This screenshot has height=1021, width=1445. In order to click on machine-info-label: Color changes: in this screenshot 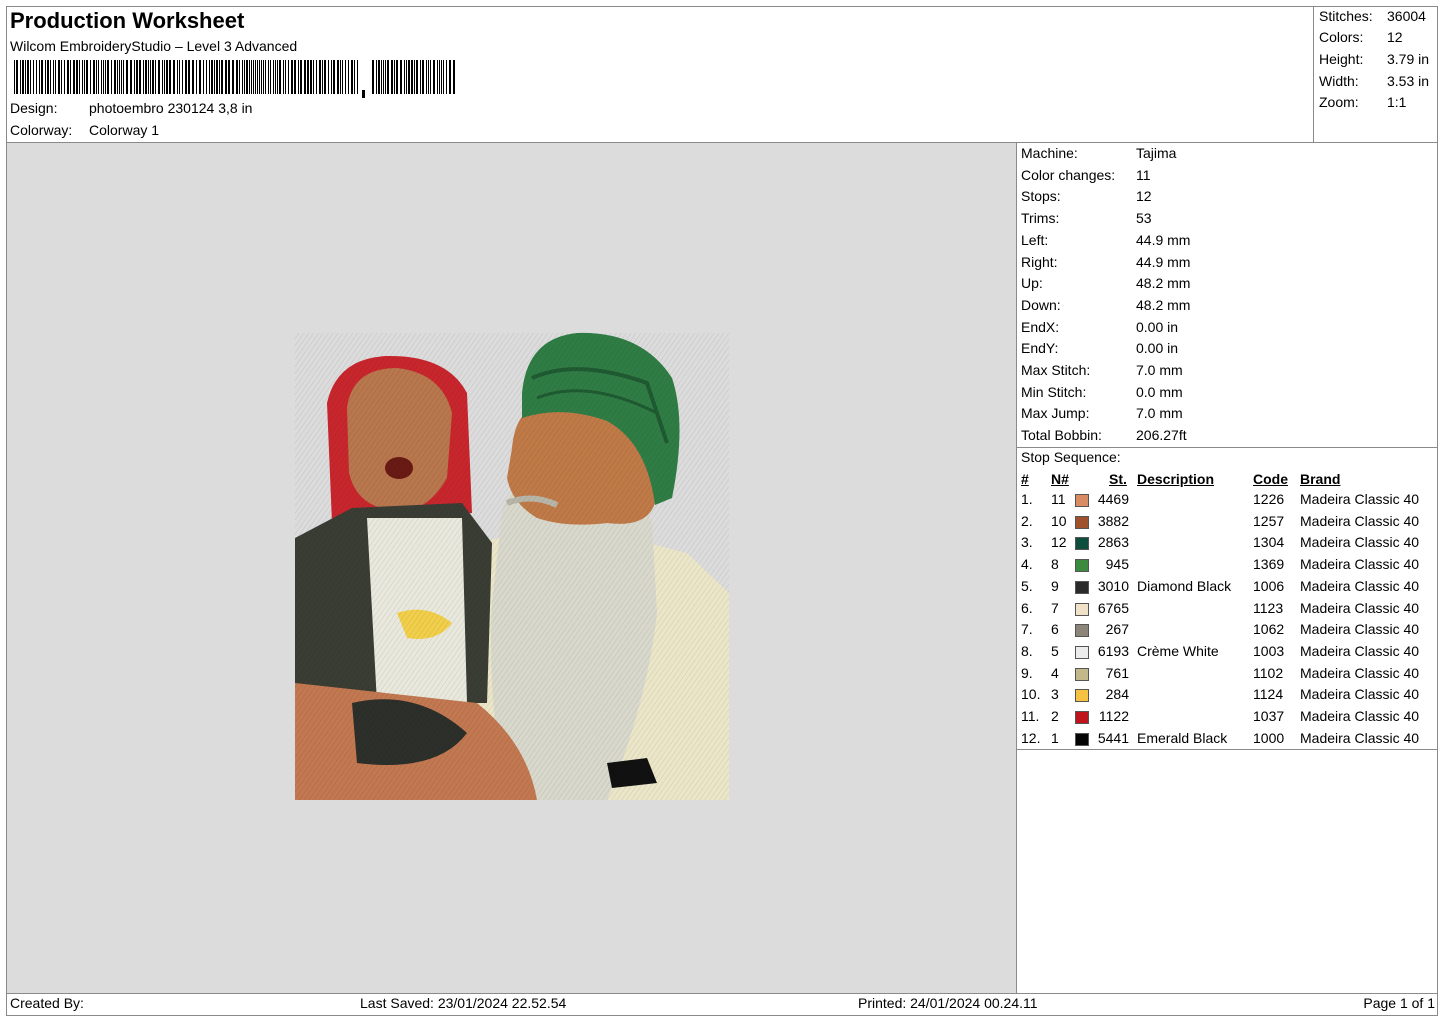, I will do `click(1068, 174)`.